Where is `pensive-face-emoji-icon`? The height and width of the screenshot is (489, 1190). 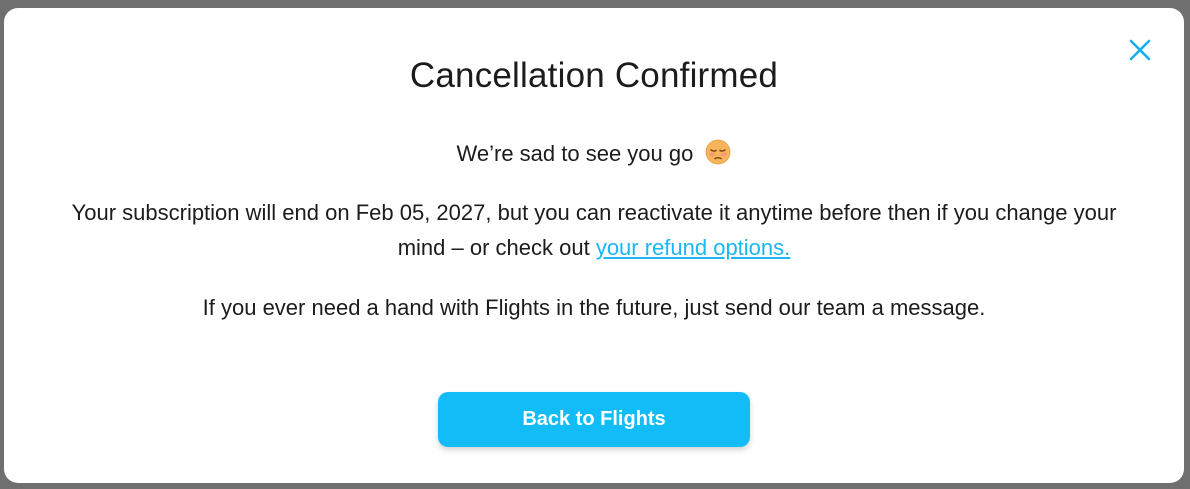
pensive-face-emoji-icon is located at coordinates (718, 152).